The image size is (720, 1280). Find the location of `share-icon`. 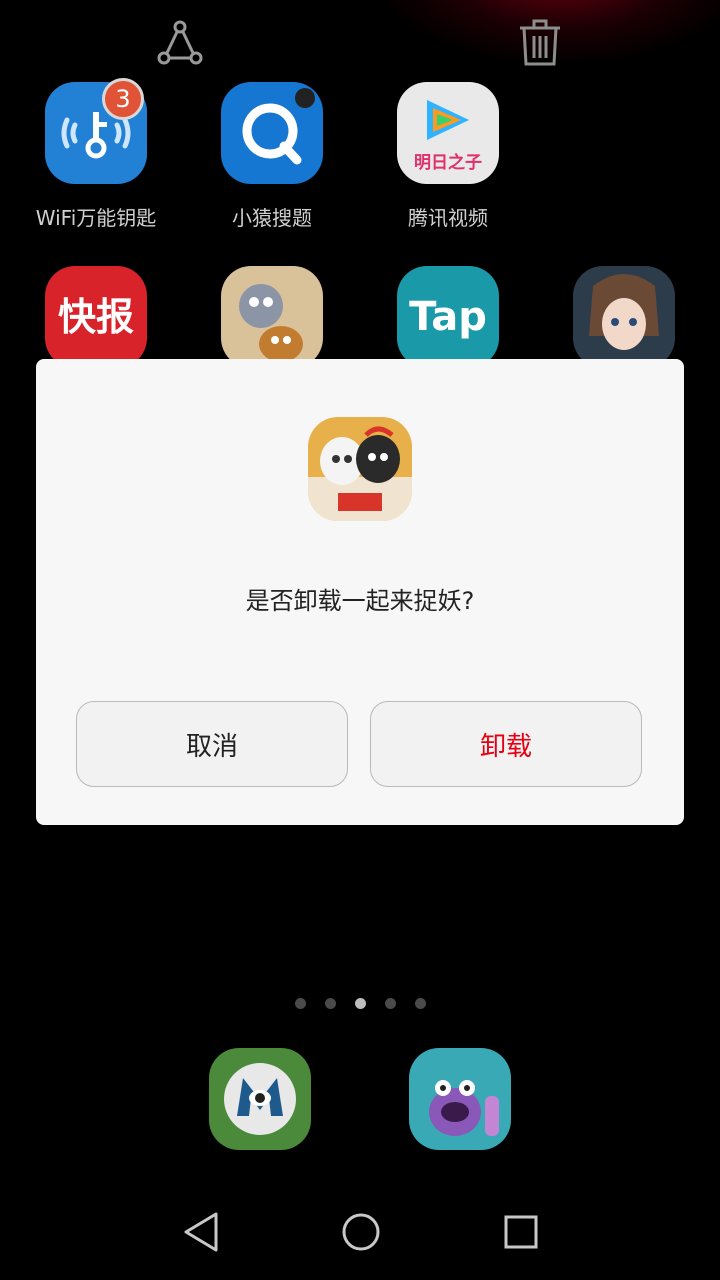

share-icon is located at coordinates (180, 43).